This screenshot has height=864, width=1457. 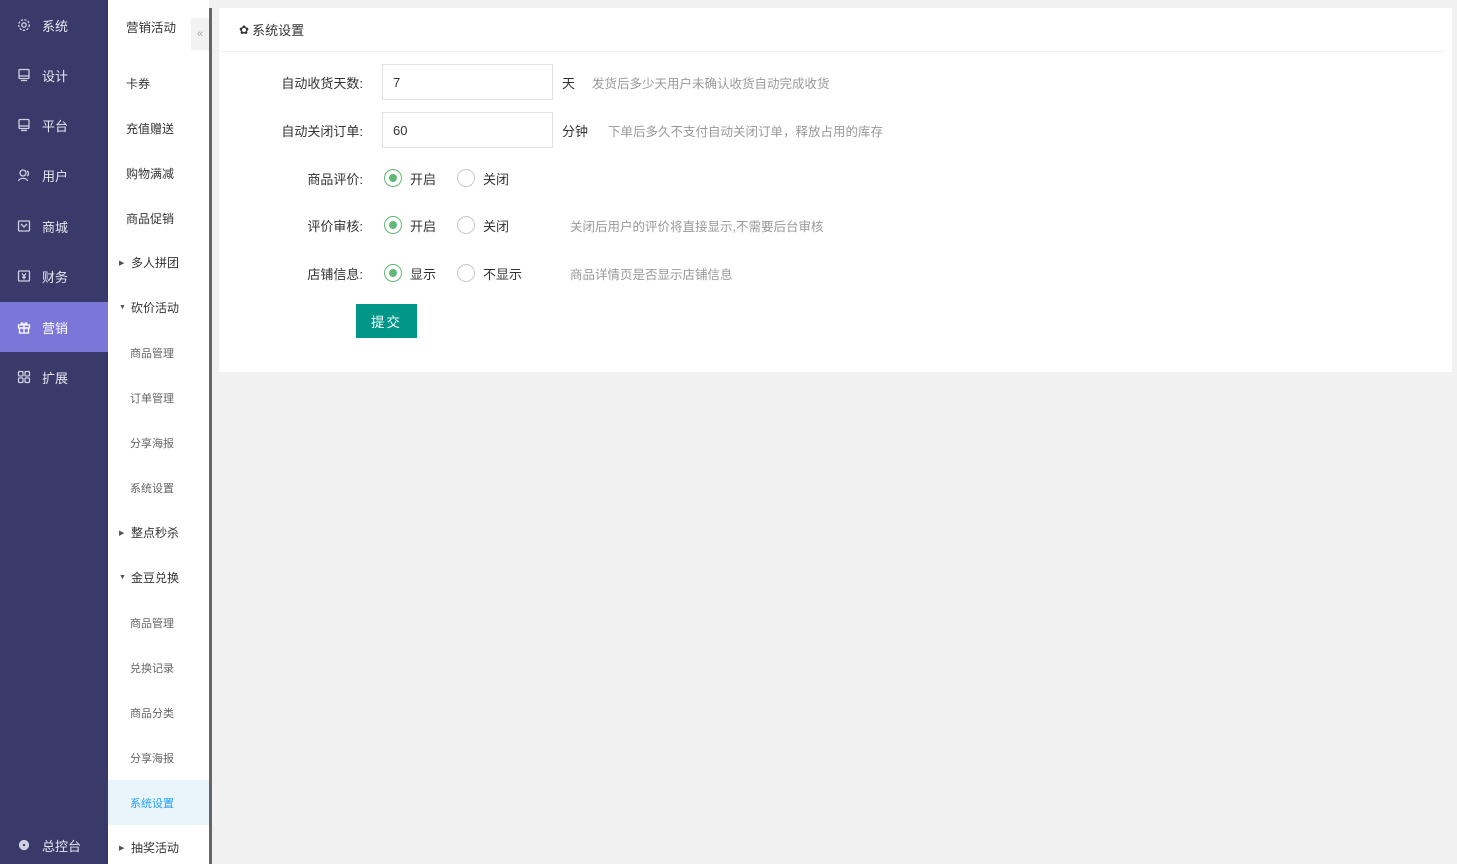 What do you see at coordinates (151, 28) in the screenshot?
I see `secondary-sidebar-title: 营销活动` at bounding box center [151, 28].